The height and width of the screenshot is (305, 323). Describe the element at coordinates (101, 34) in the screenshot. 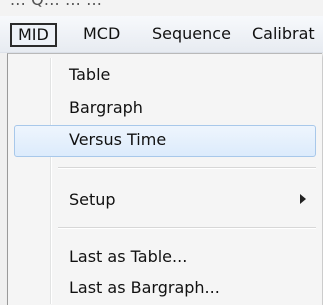

I see `menu-mcd: MCD` at that location.